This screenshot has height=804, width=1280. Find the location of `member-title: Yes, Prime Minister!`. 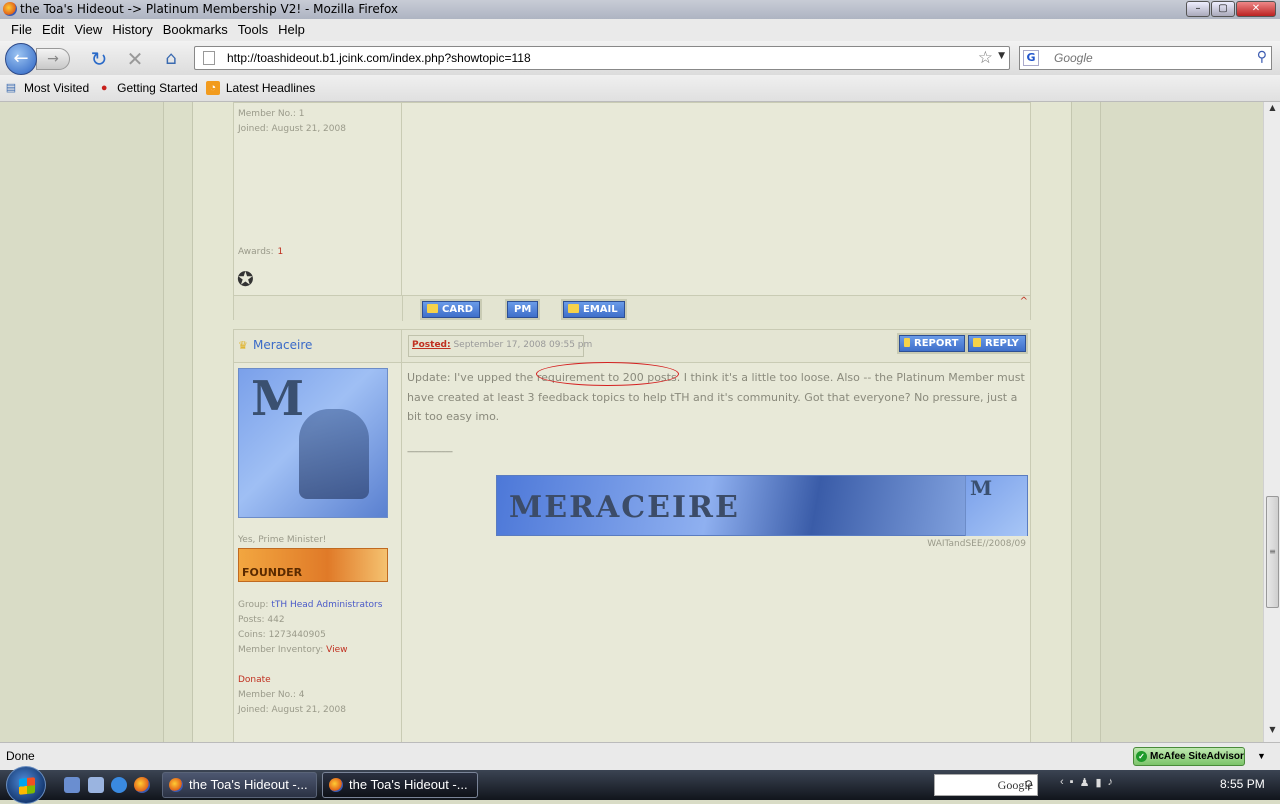

member-title: Yes, Prime Minister! is located at coordinates (282, 540).